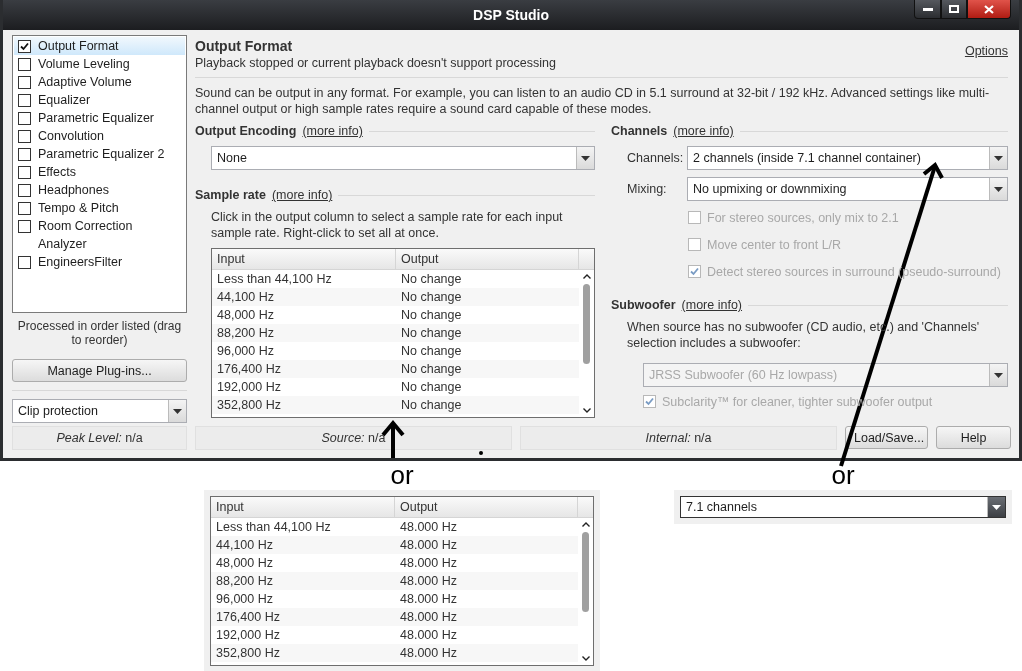 The image size is (1022, 671). What do you see at coordinates (643, 305) in the screenshot?
I see `section-title: Subwoofer` at bounding box center [643, 305].